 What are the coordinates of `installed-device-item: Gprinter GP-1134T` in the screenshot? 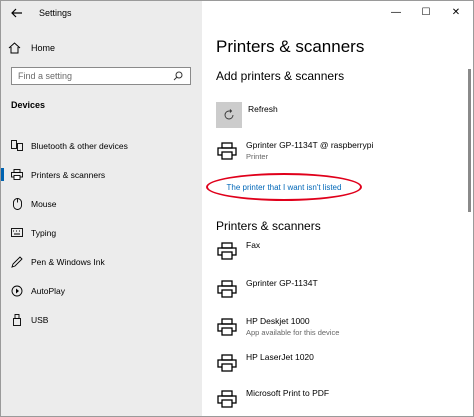 It's located at (267, 289).